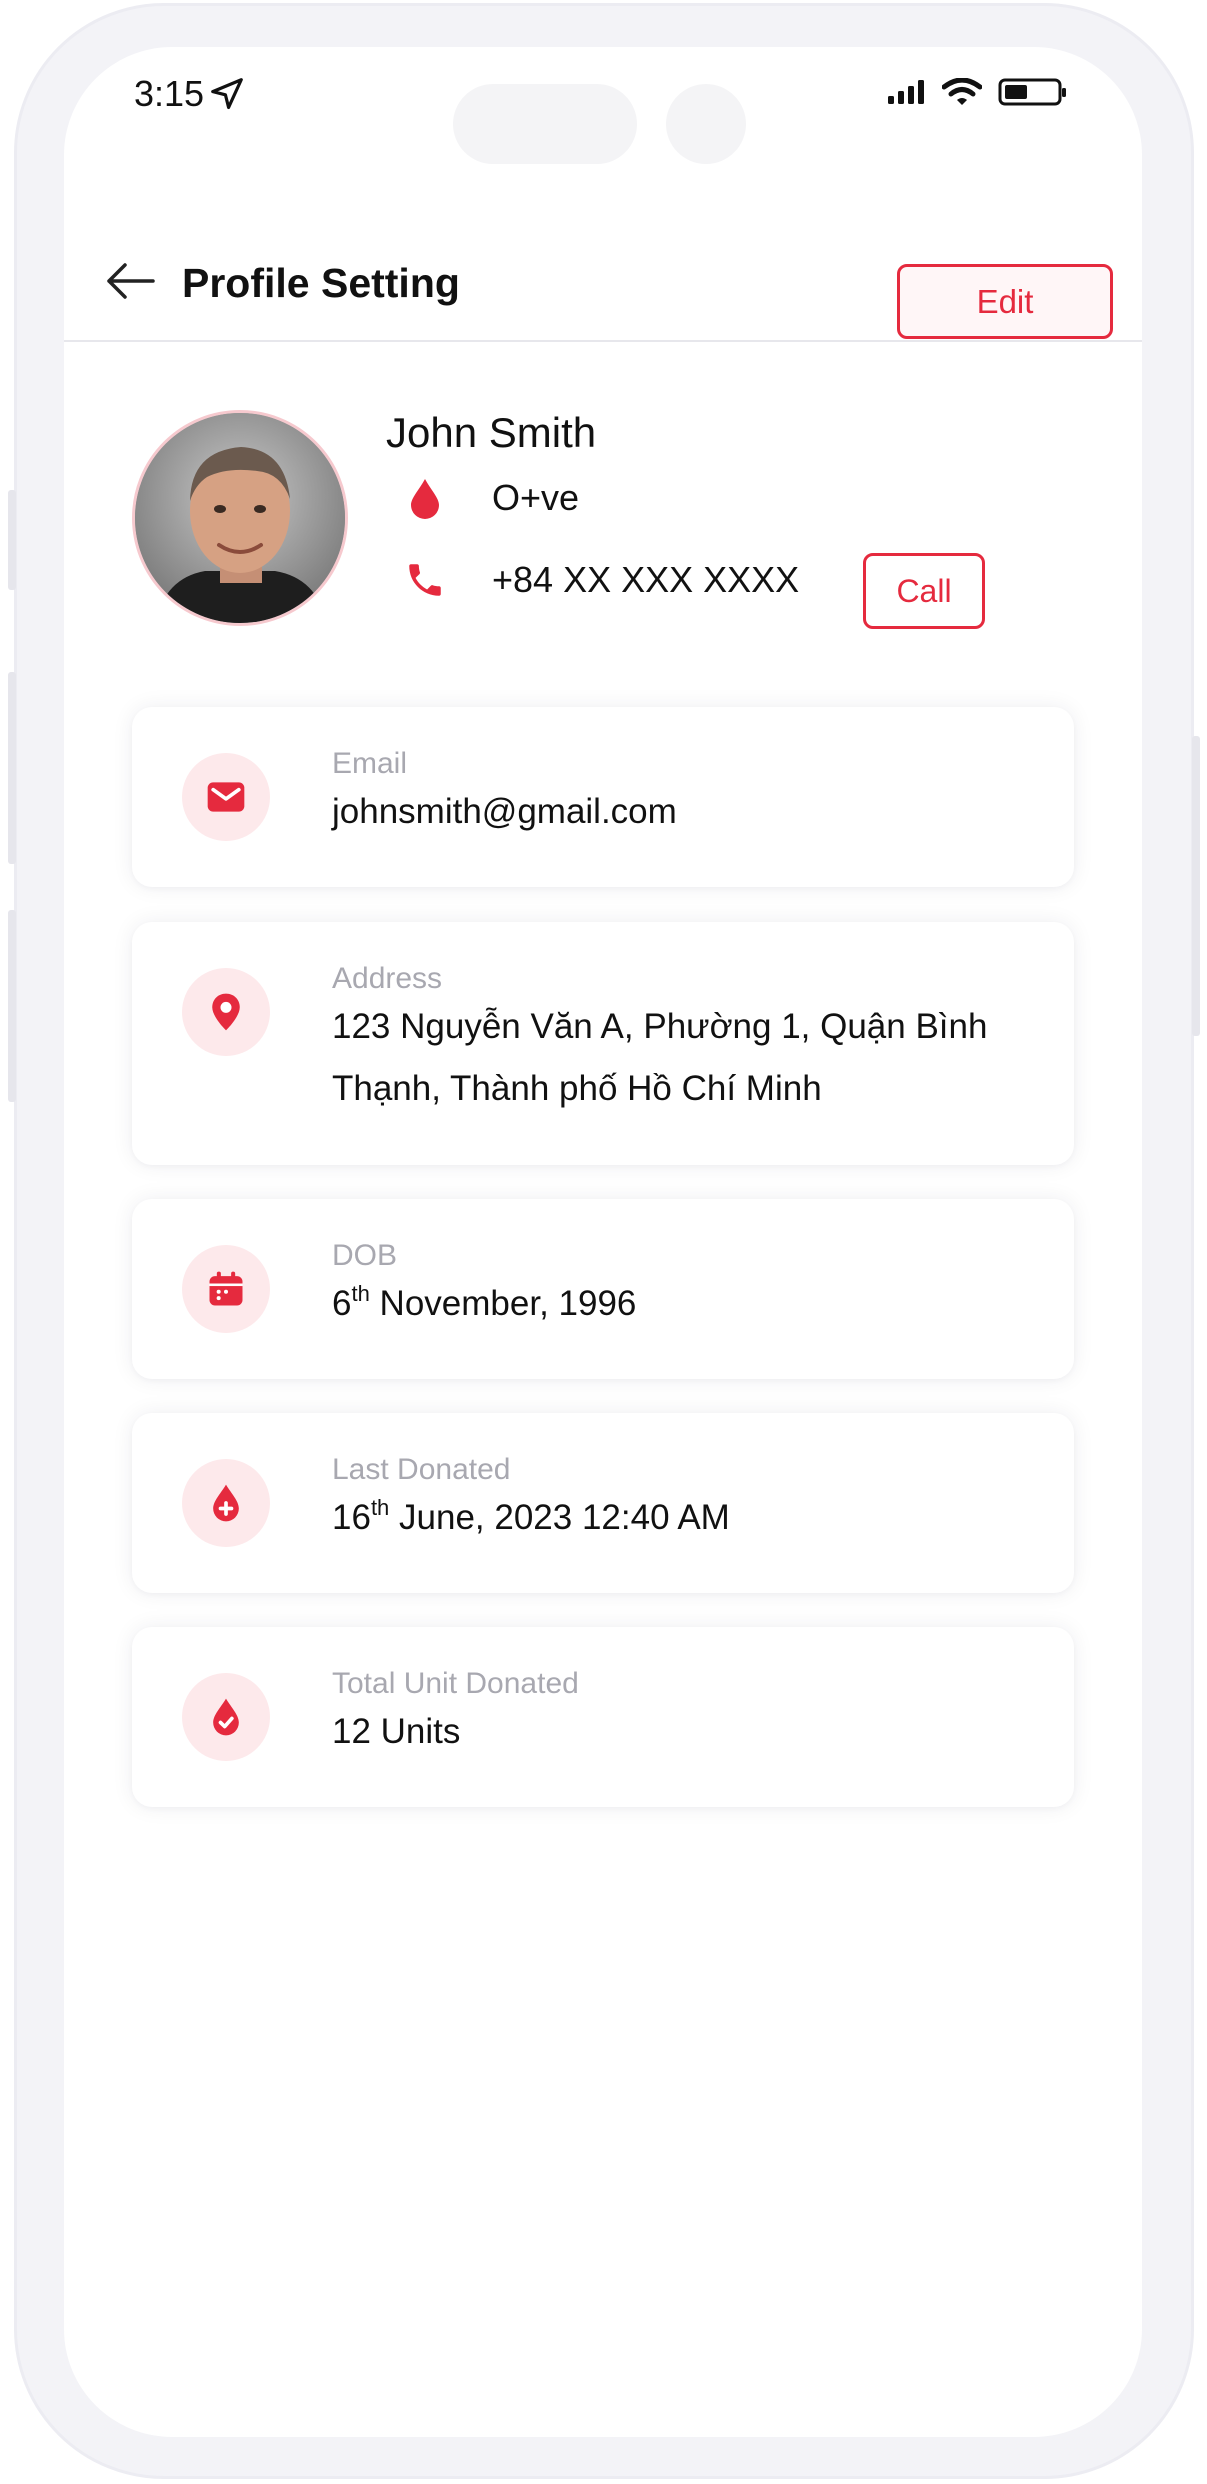 This screenshot has width=1207, height=2484. I want to click on volume-down-button, so click(12, 1006).